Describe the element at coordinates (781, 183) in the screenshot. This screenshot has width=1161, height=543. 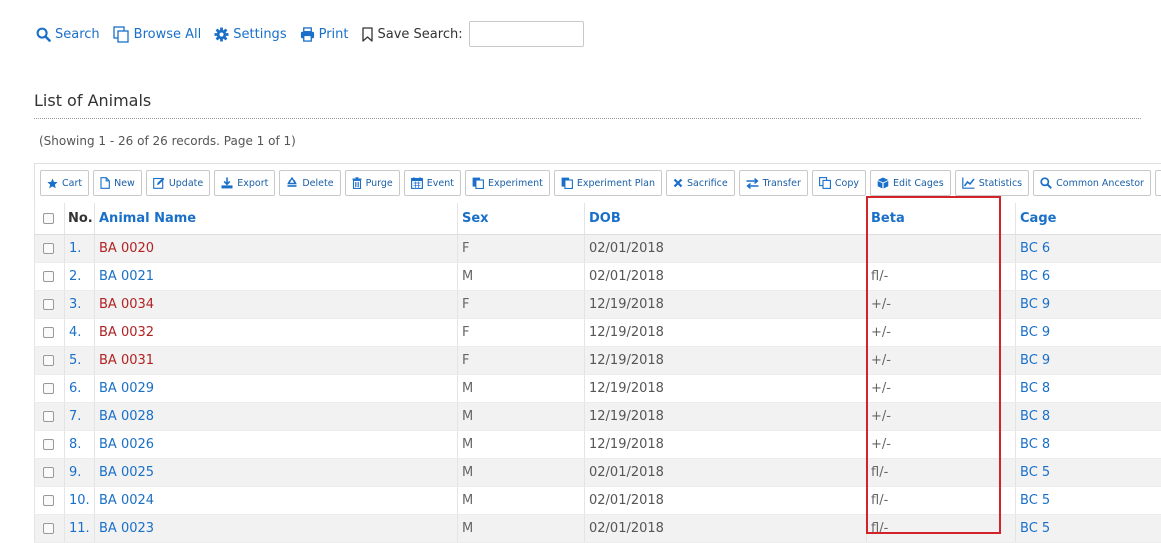
I see `toolbar-button-label: Transfer` at that location.